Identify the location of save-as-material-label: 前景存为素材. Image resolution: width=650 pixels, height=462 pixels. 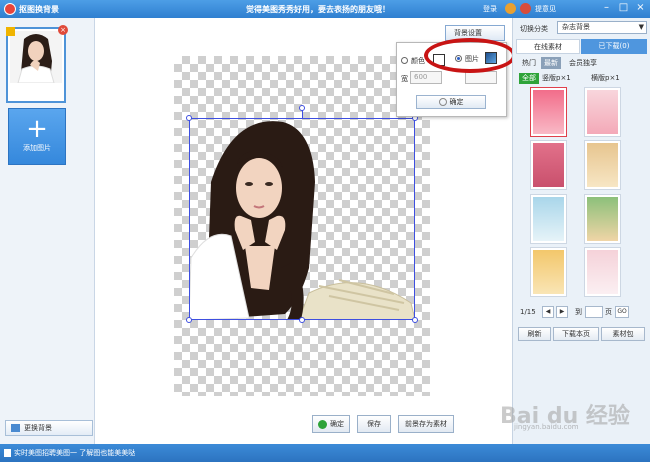
(426, 424).